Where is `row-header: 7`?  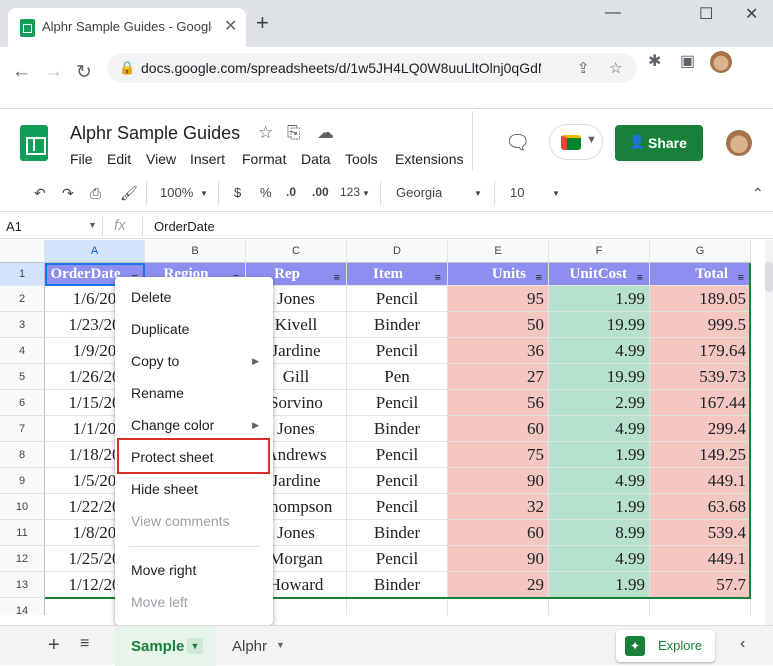 row-header: 7 is located at coordinates (22, 429).